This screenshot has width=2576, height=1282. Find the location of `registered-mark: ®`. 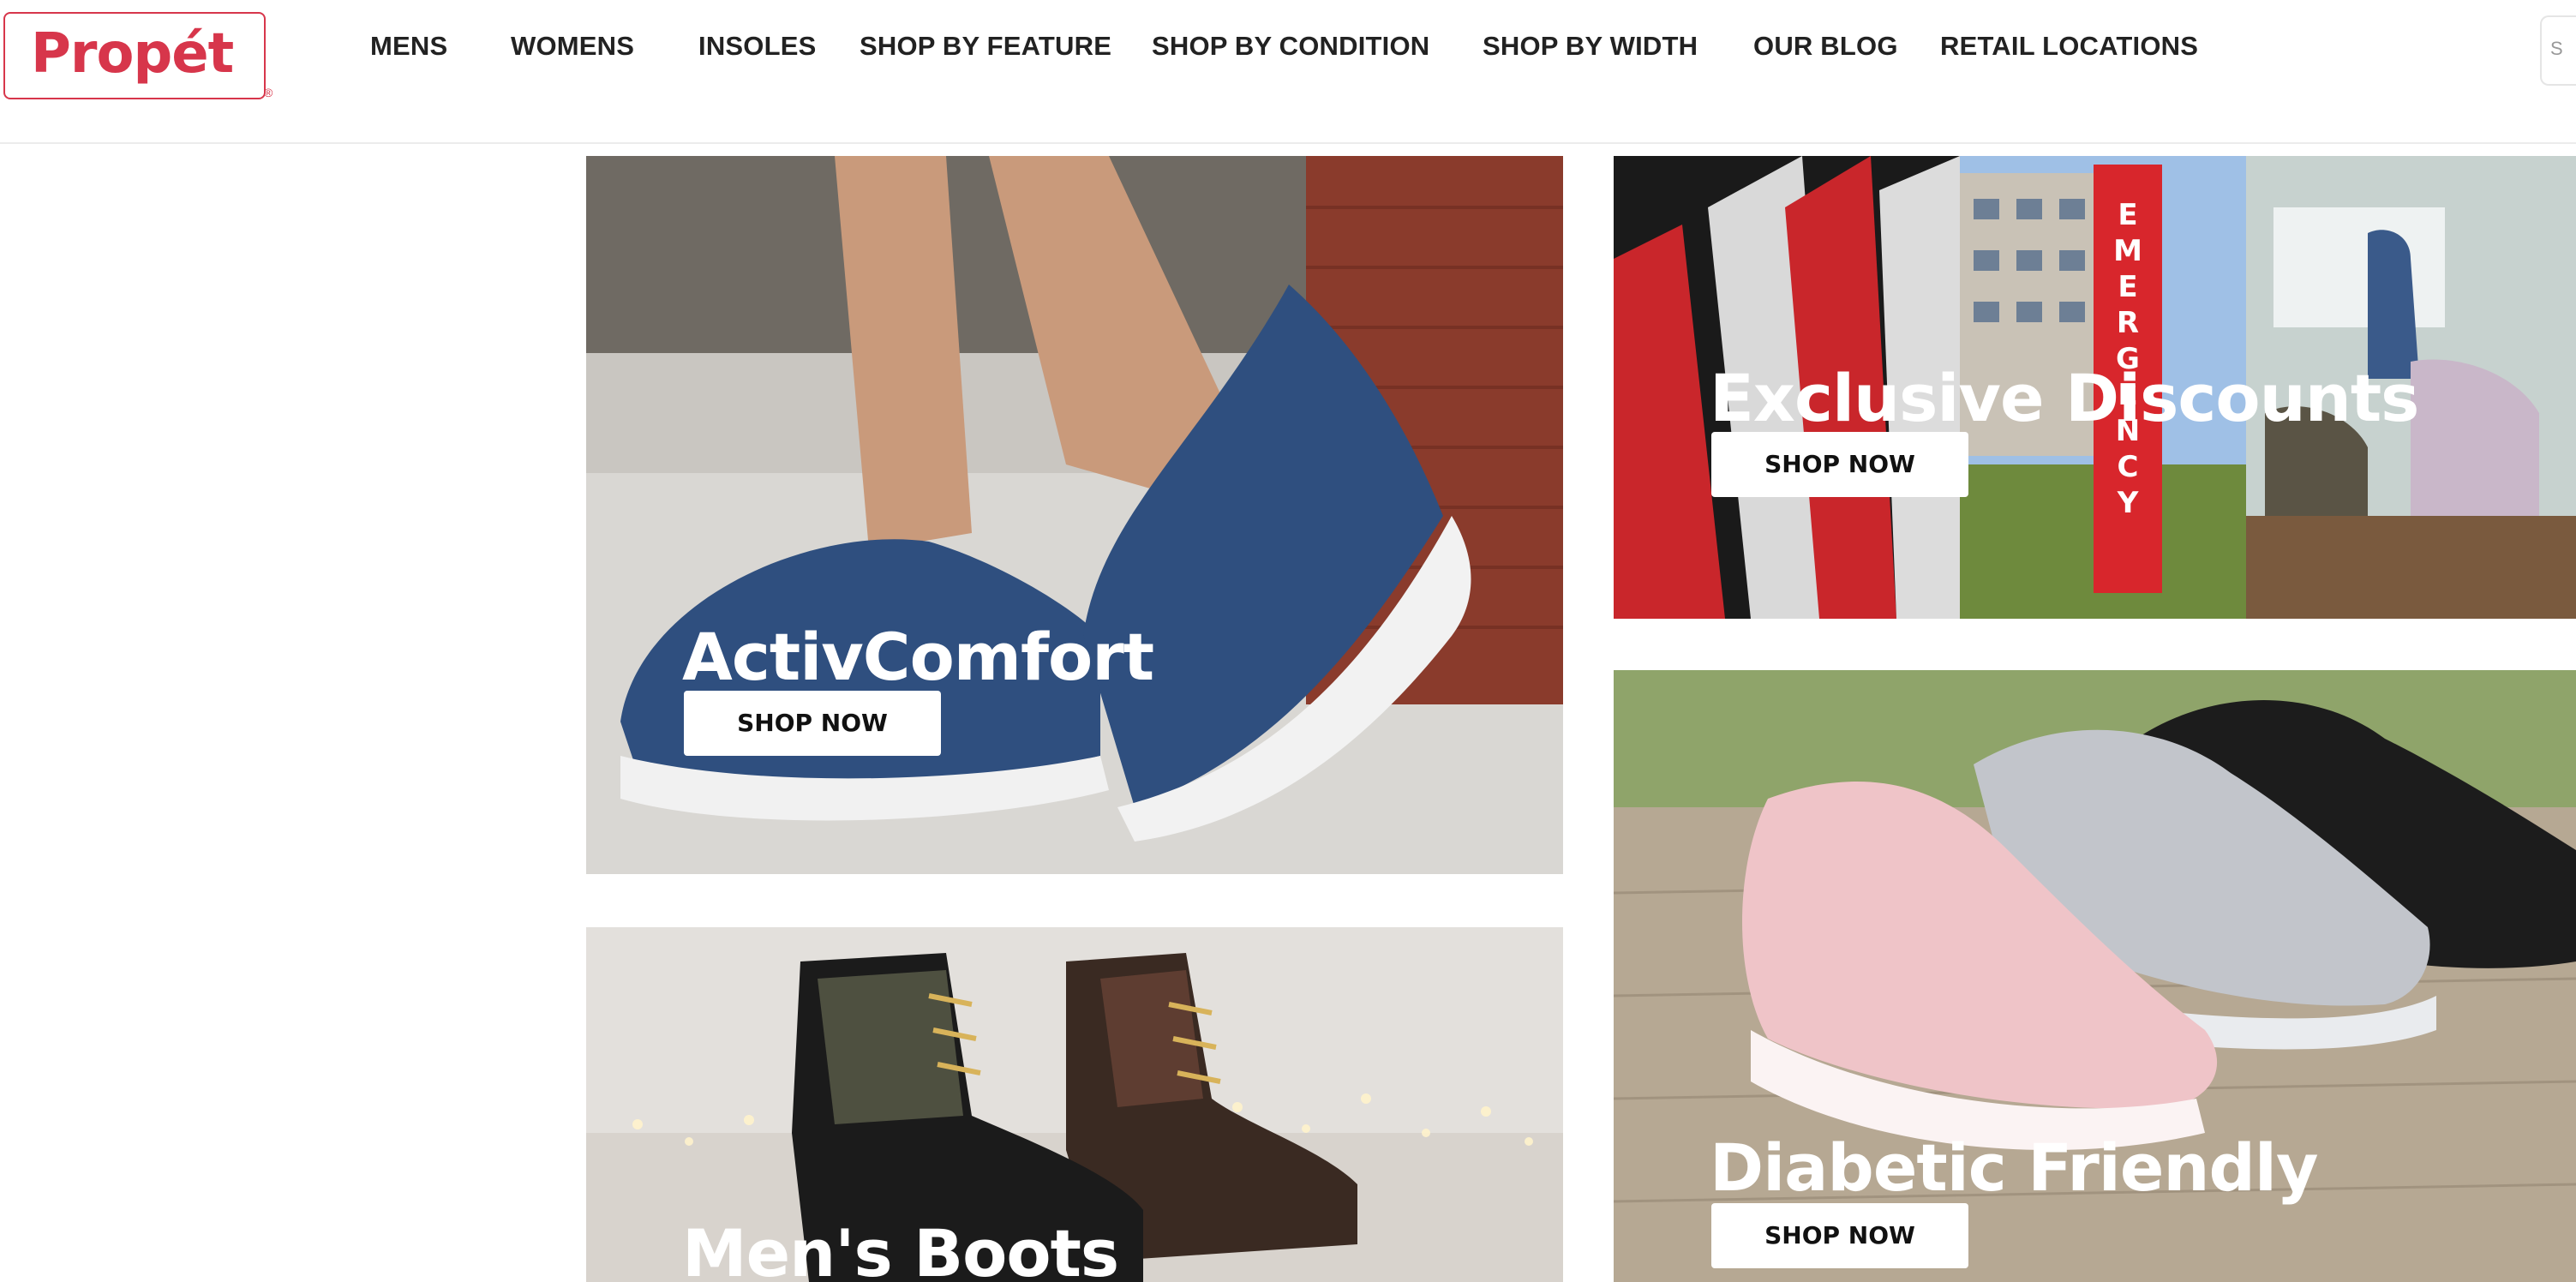

registered-mark: ® is located at coordinates (268, 92).